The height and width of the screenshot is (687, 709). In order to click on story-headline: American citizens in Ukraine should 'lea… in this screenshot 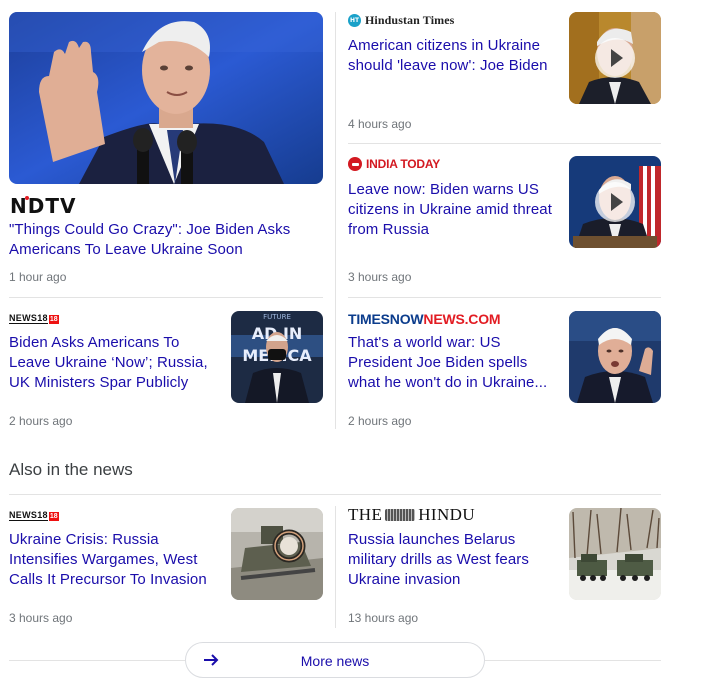, I will do `click(453, 56)`.